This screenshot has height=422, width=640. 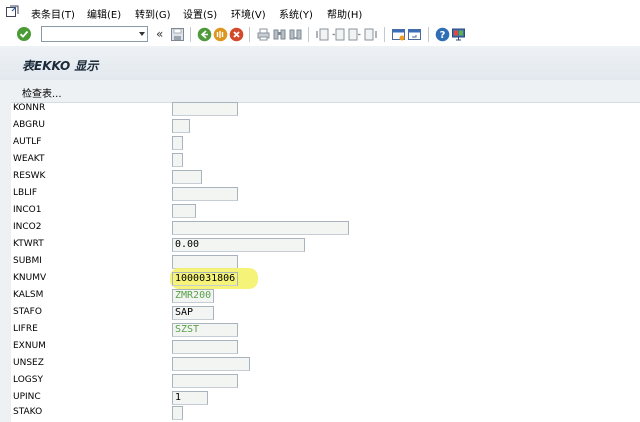 I want to click on back-icon, so click(x=204, y=34).